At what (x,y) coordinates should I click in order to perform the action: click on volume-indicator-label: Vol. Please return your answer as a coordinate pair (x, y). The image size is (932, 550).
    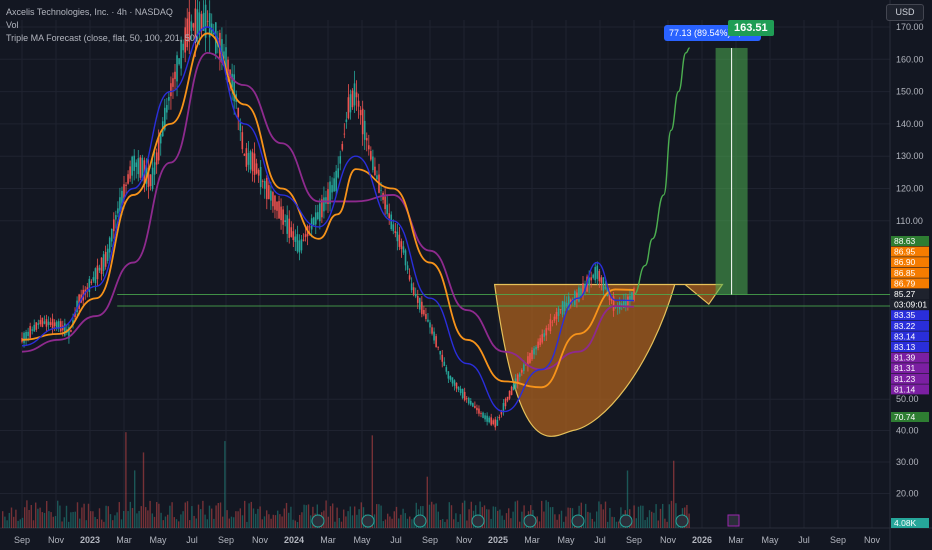
    Looking at the image, I should click on (102, 25).